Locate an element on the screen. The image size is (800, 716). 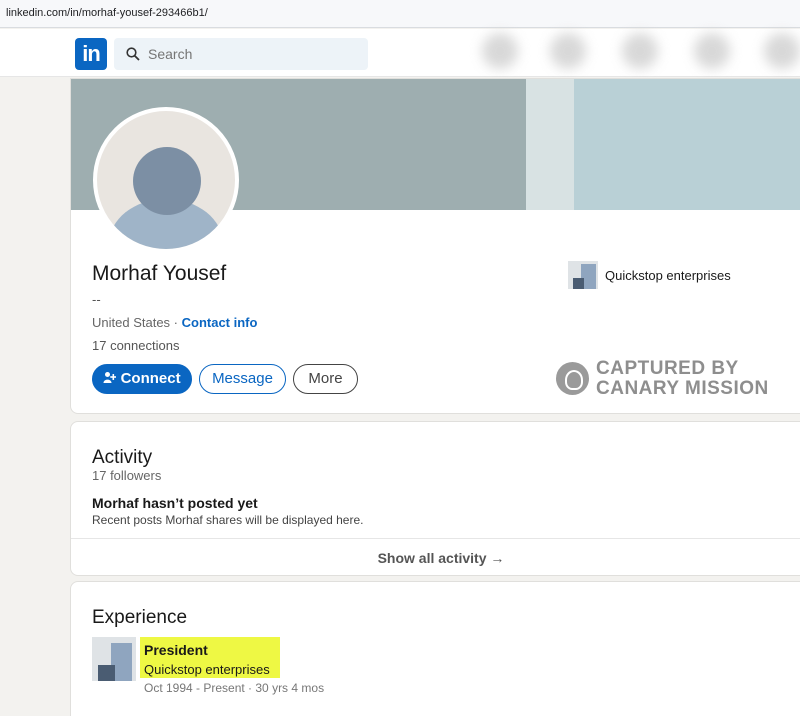
watermark-line-1: CAPTURED BY is located at coordinates (667, 368).